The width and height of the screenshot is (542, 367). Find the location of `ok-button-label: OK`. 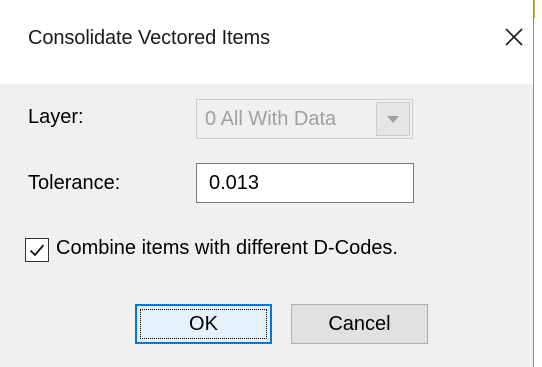

ok-button-label: OK is located at coordinates (203, 323).